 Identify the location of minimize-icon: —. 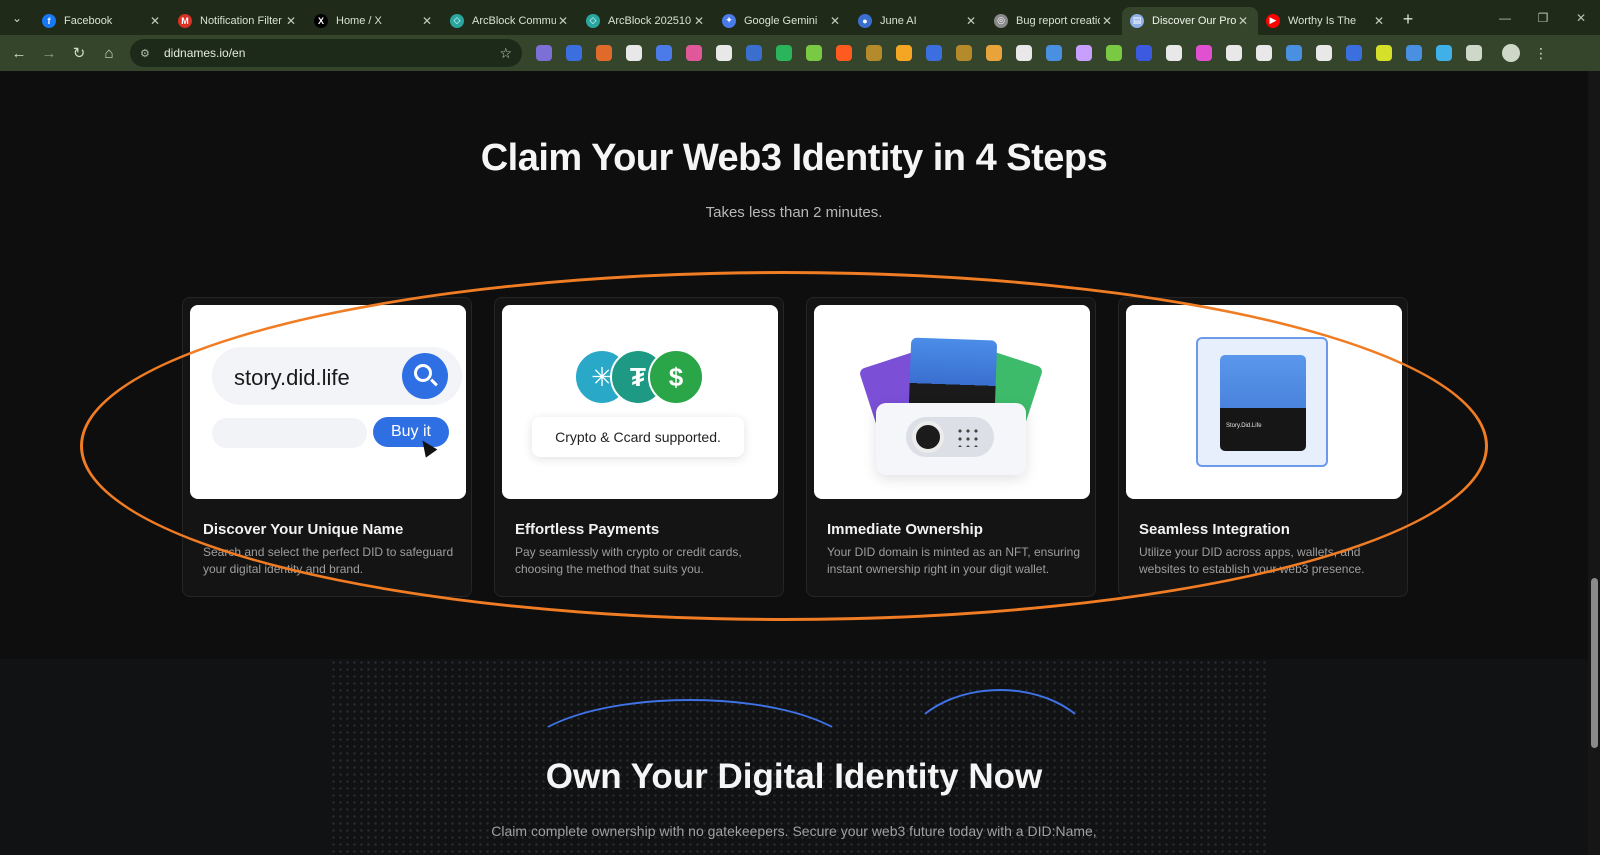
(1505, 17).